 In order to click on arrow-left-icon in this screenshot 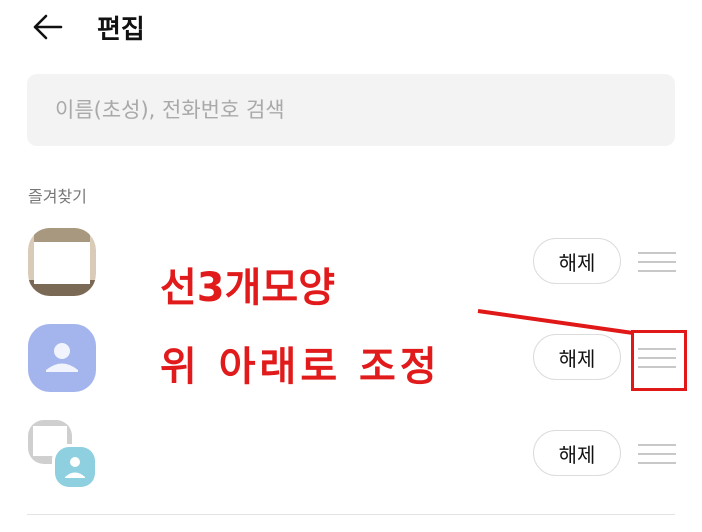, I will do `click(48, 27)`.